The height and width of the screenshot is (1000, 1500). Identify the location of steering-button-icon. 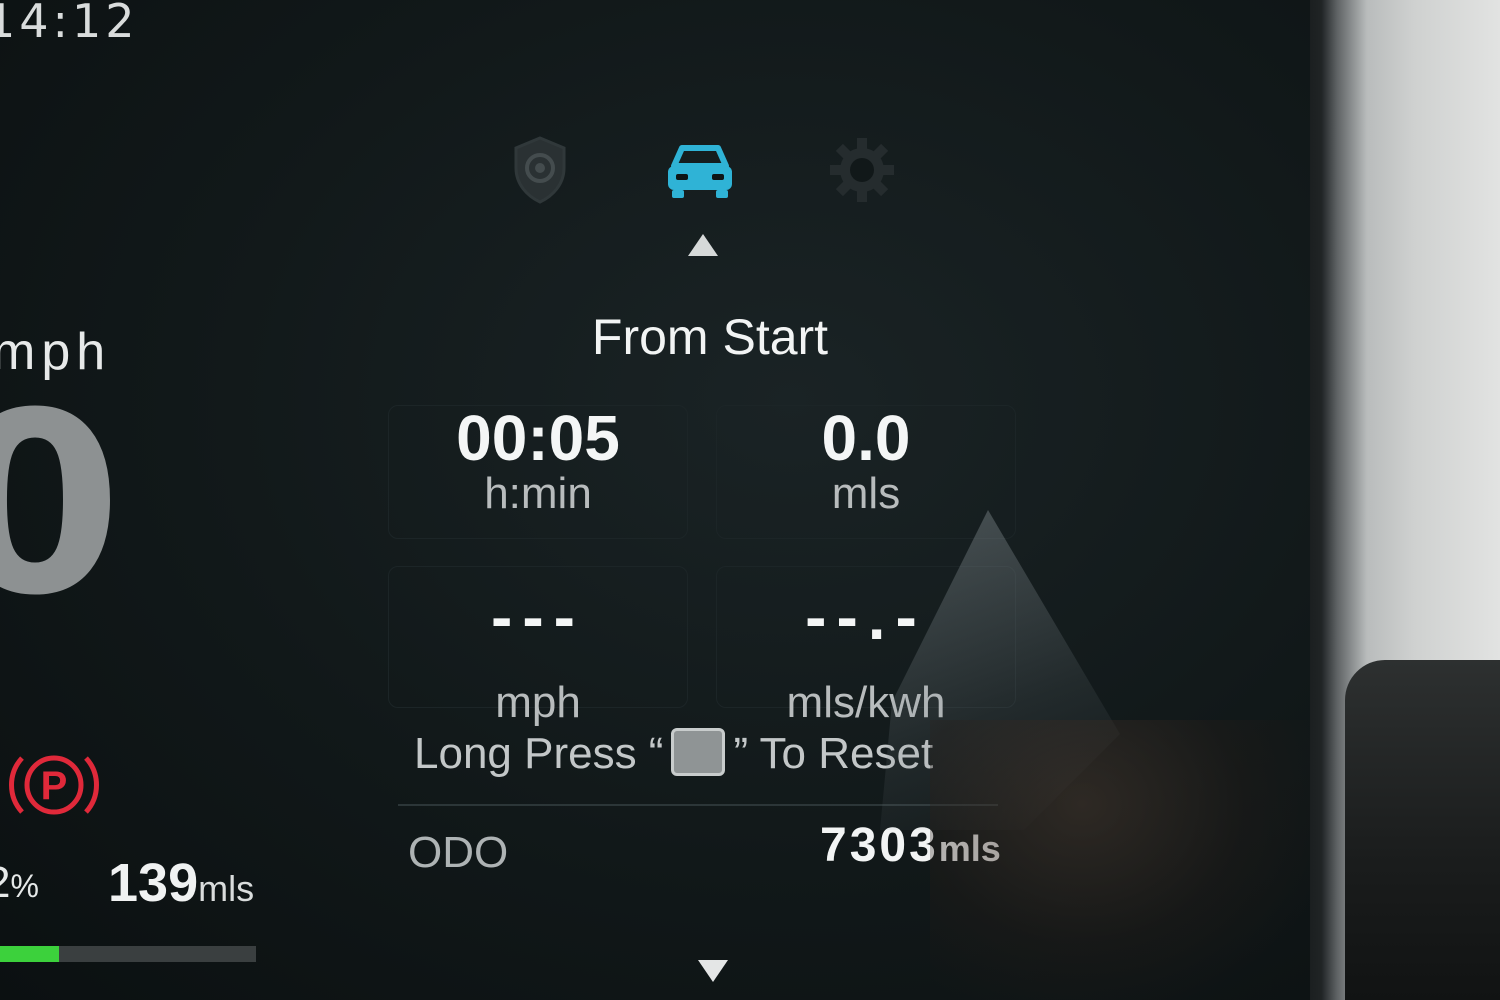
(698, 752).